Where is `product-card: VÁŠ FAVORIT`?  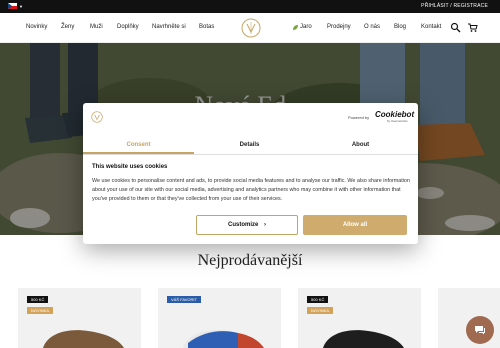 product-card: VÁŠ FAVORIT is located at coordinates (219, 318).